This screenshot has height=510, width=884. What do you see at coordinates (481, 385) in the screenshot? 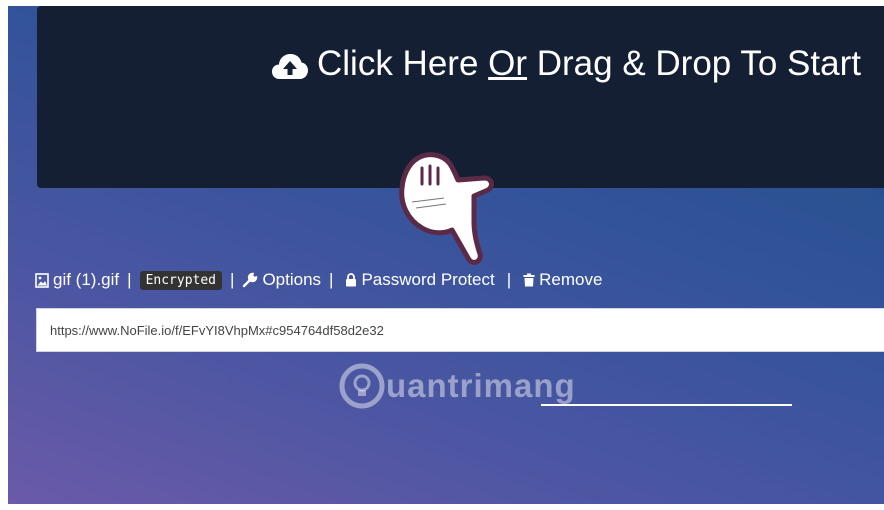
I see `watermark-text: uantrimang` at bounding box center [481, 385].